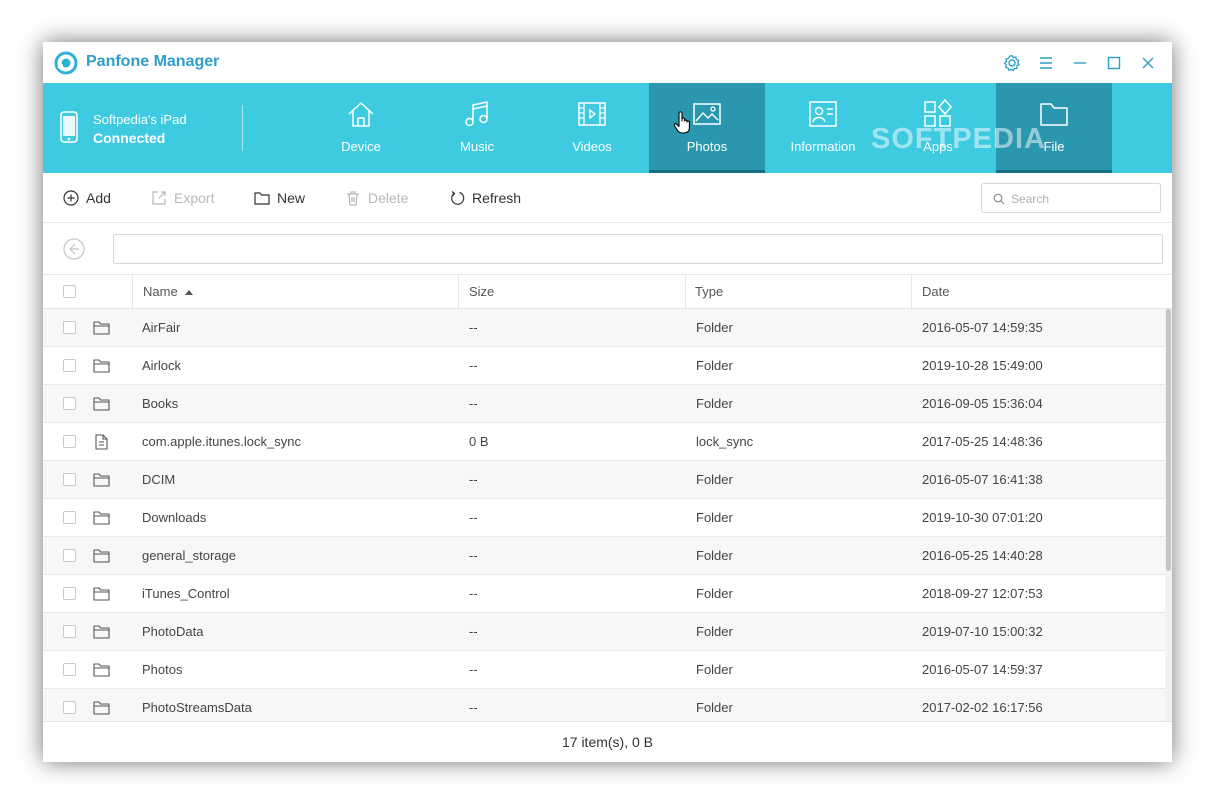 The image size is (1214, 804). Describe the element at coordinates (143, 128) in the screenshot. I see `device-info: Softpedia's iPad Connected` at that location.